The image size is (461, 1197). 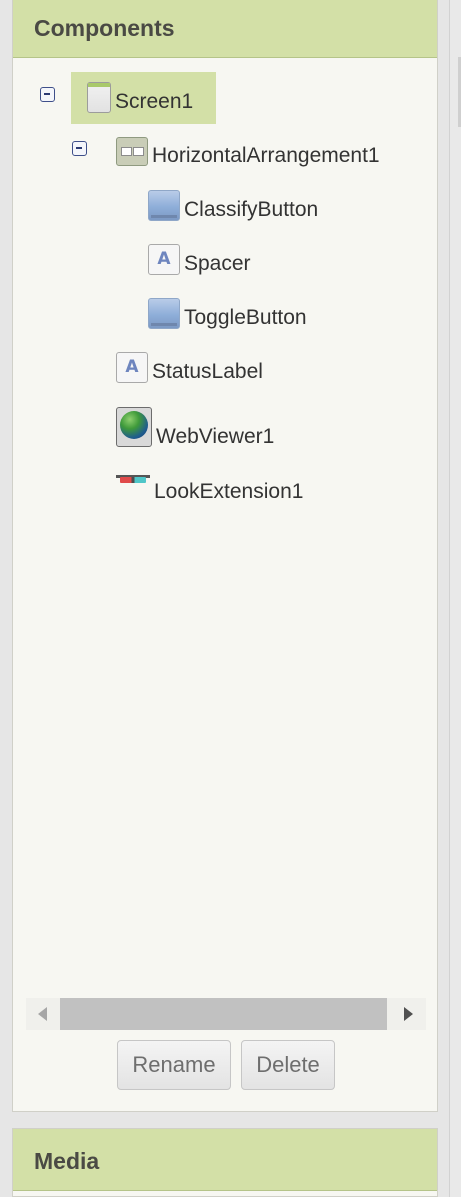 What do you see at coordinates (217, 263) in the screenshot?
I see `tree-label-spacer: Spacer` at bounding box center [217, 263].